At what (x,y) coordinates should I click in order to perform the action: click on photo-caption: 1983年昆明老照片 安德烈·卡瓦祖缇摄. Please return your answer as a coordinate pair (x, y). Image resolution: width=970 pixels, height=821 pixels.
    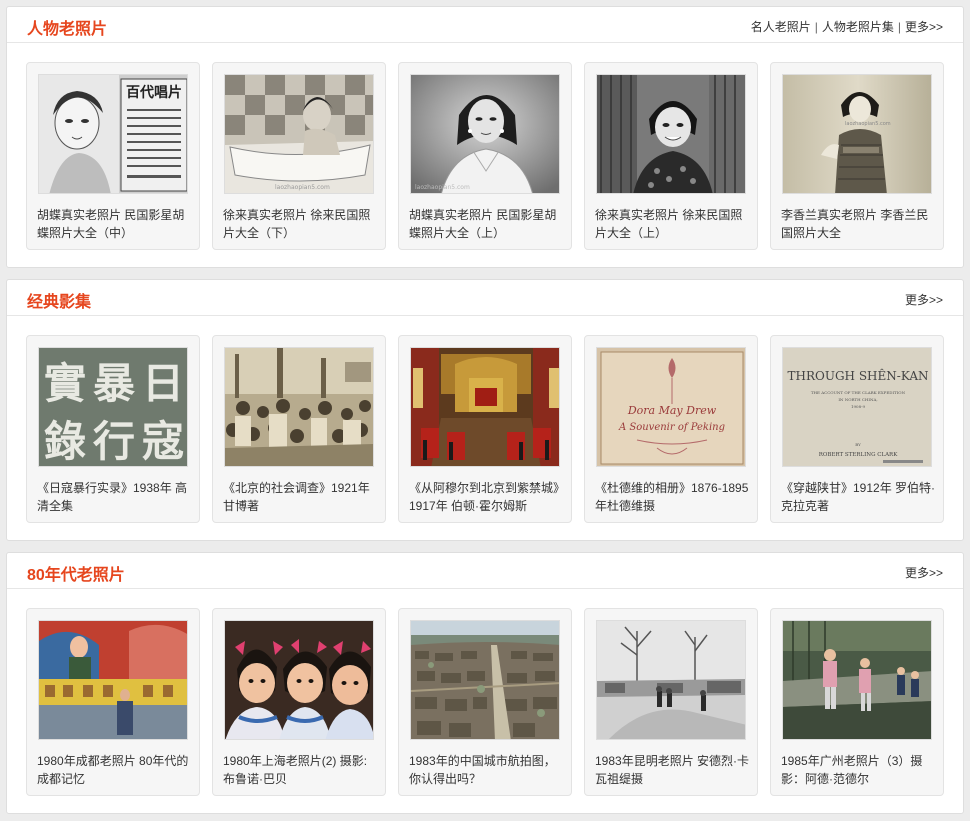
    Looking at the image, I should click on (673, 770).